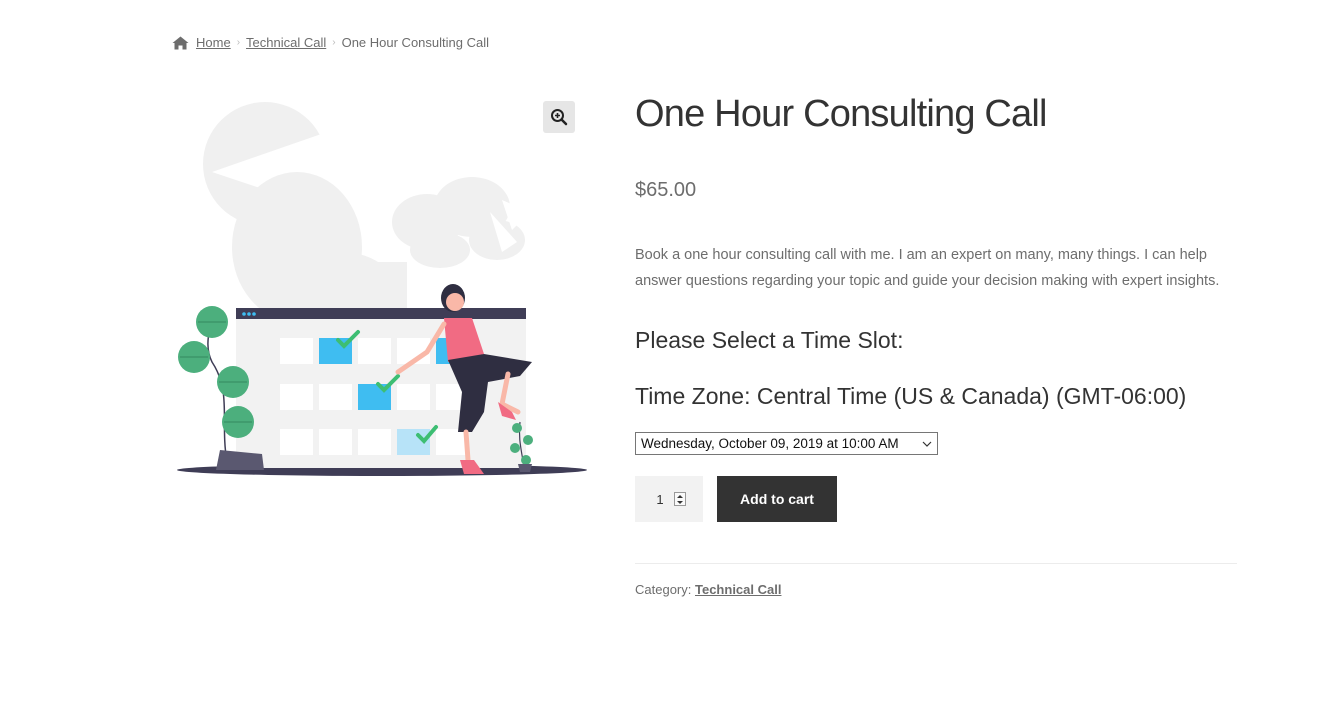  Describe the element at coordinates (286, 42) in the screenshot. I see `breadcrumb-category-link: Technical Call` at that location.